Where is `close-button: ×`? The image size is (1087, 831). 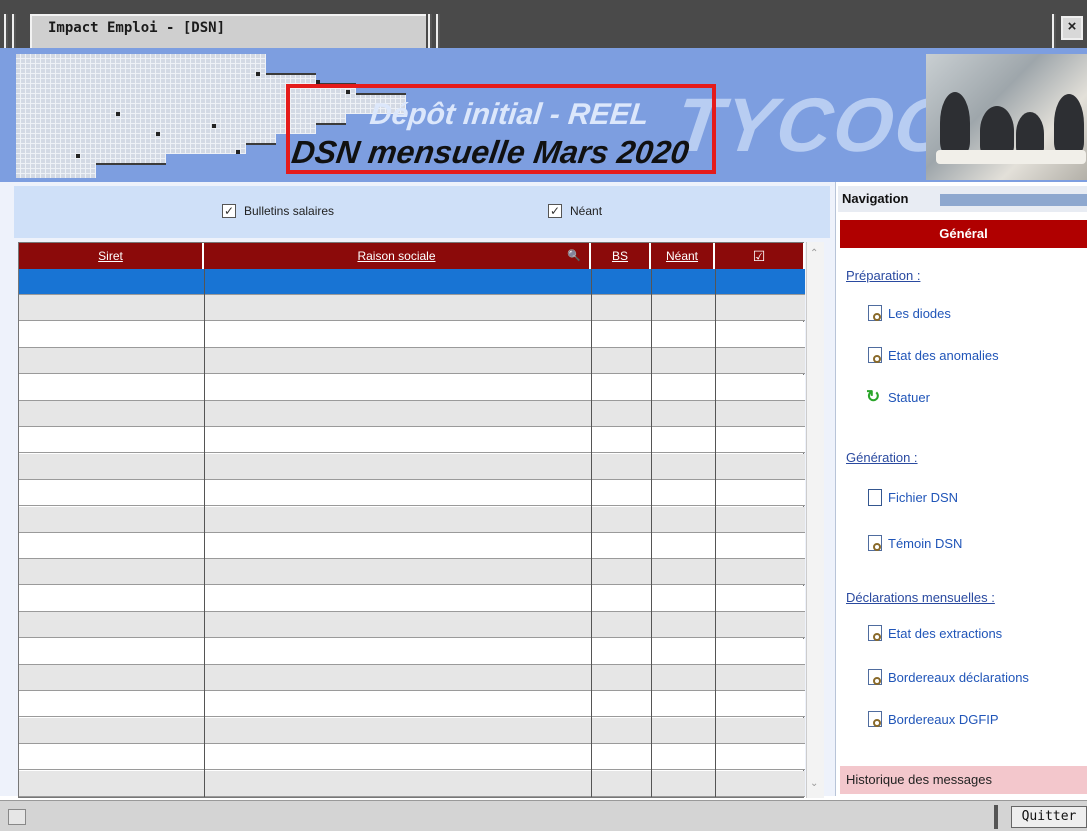
close-button: × is located at coordinates (1072, 28).